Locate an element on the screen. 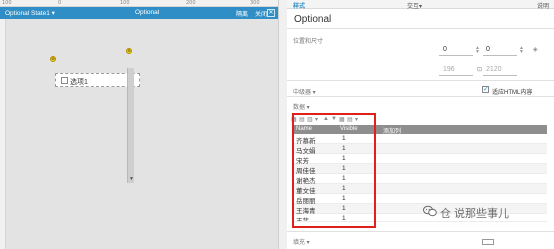 This screenshot has height=249, width=554. y-field: 0 is located at coordinates (488, 49).